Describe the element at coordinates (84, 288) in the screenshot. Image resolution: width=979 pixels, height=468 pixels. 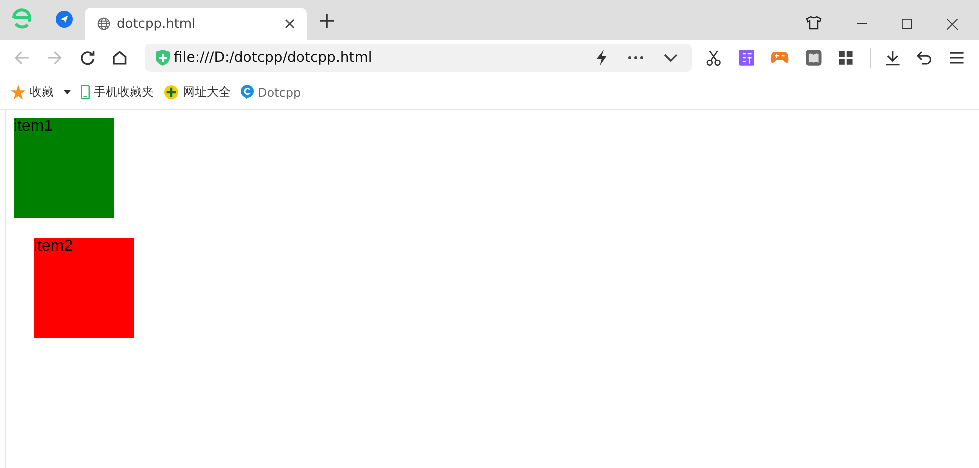
I see `colored-box: item2` at that location.